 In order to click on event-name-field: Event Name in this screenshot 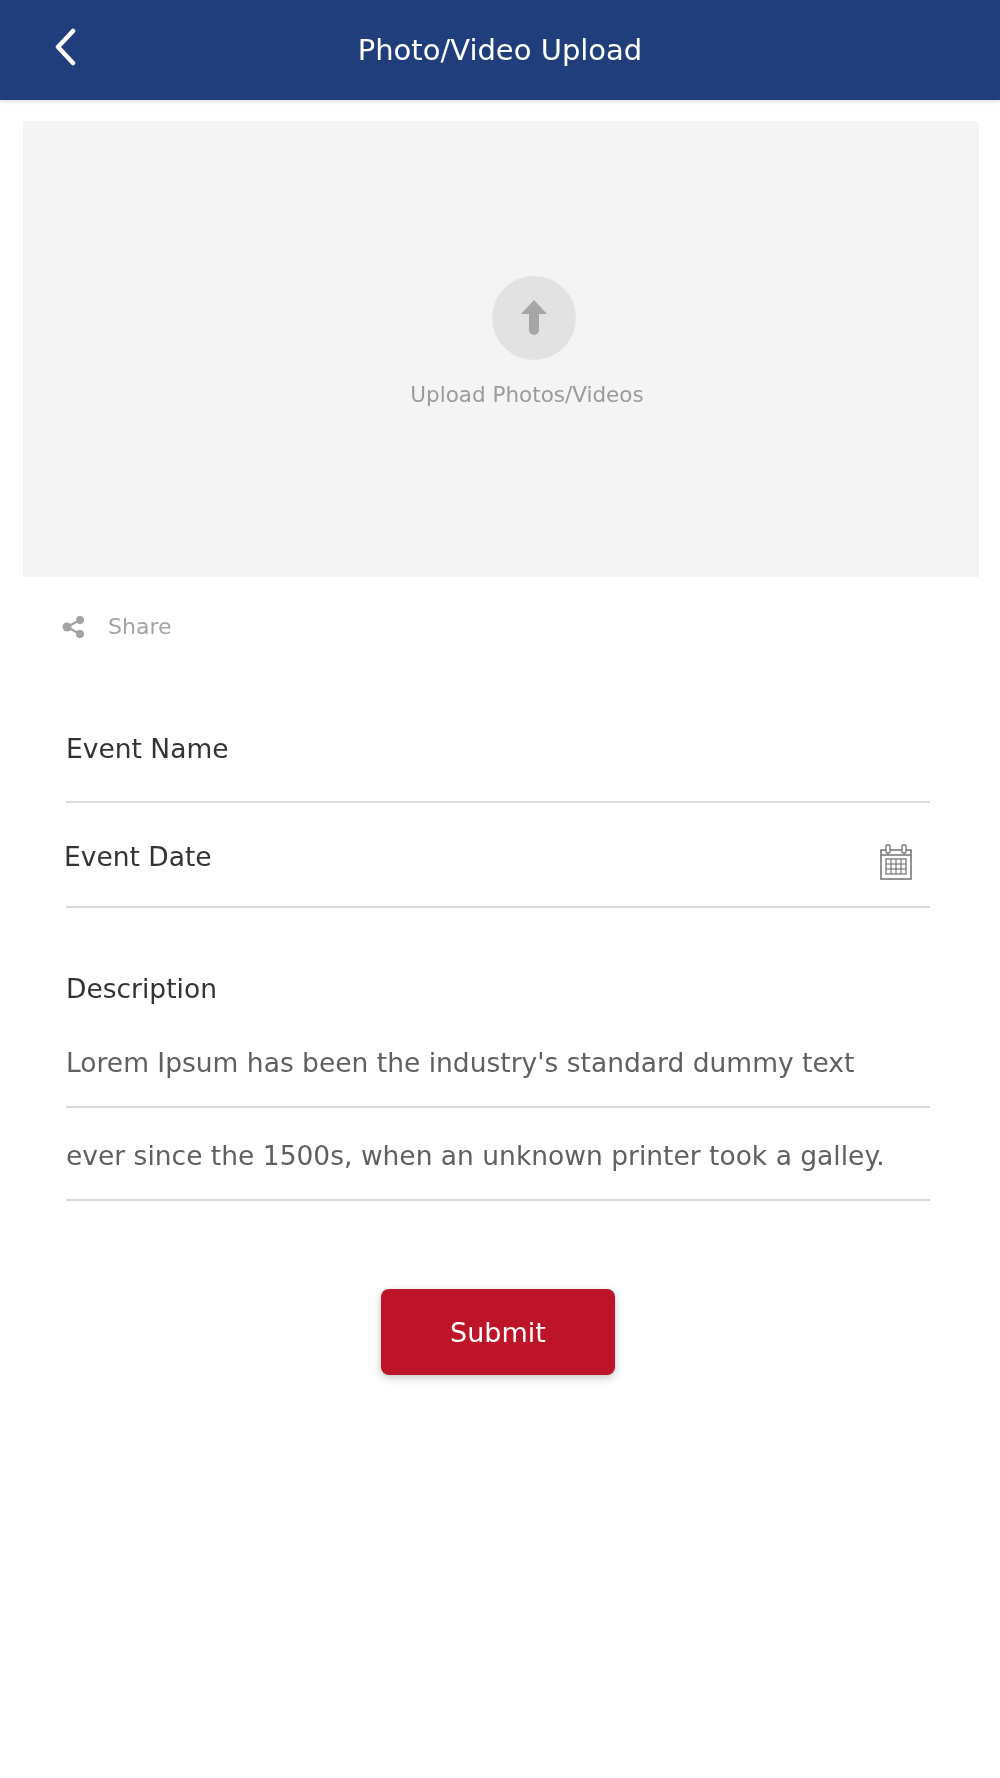, I will do `click(498, 763)`.